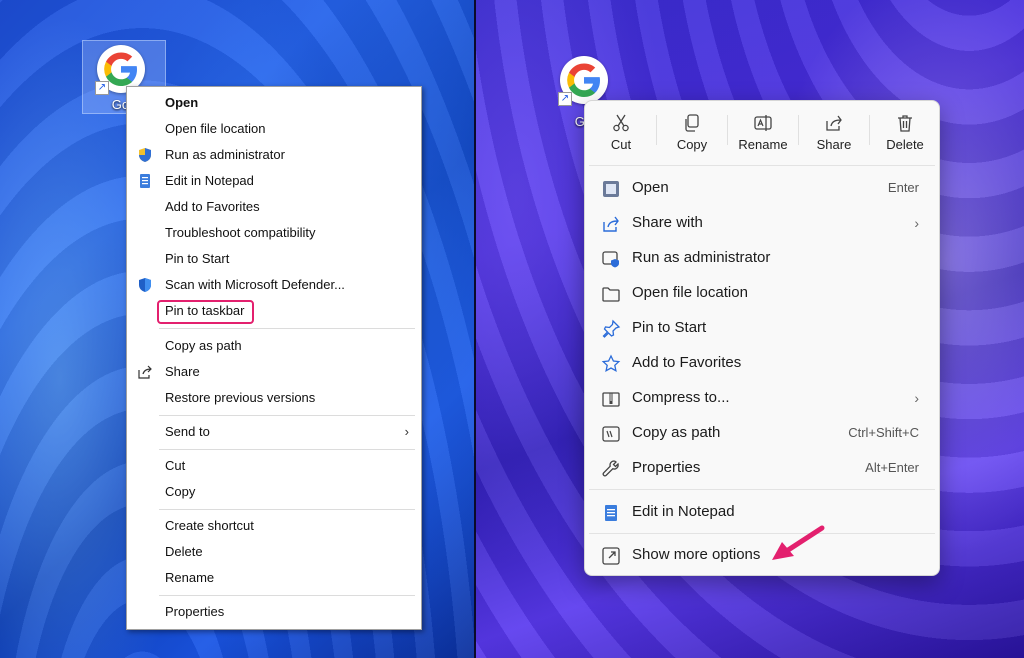 The width and height of the screenshot is (1024, 658). I want to click on copy-button: Copy, so click(692, 134).